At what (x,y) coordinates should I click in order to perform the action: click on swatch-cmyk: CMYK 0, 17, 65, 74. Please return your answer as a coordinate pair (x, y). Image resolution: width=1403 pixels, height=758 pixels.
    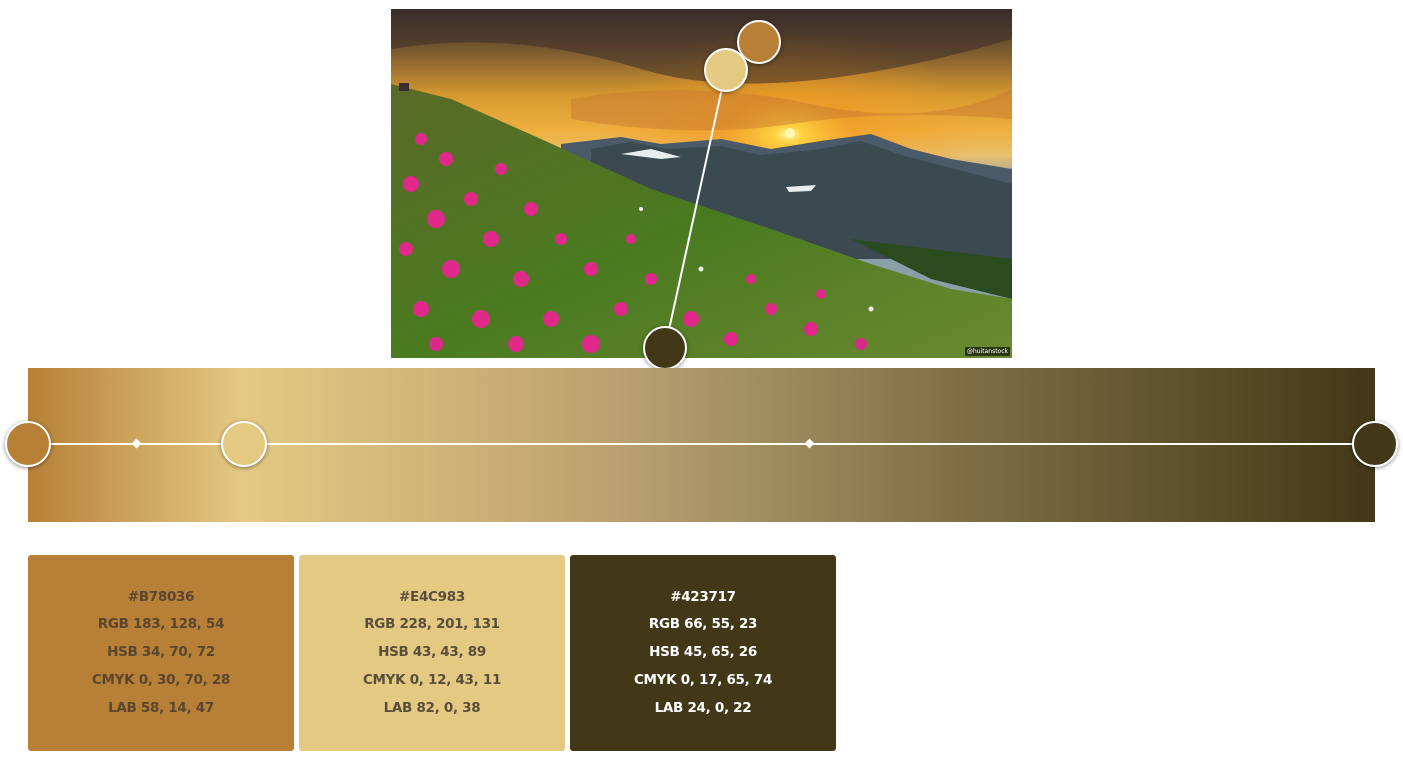
    Looking at the image, I should click on (703, 679).